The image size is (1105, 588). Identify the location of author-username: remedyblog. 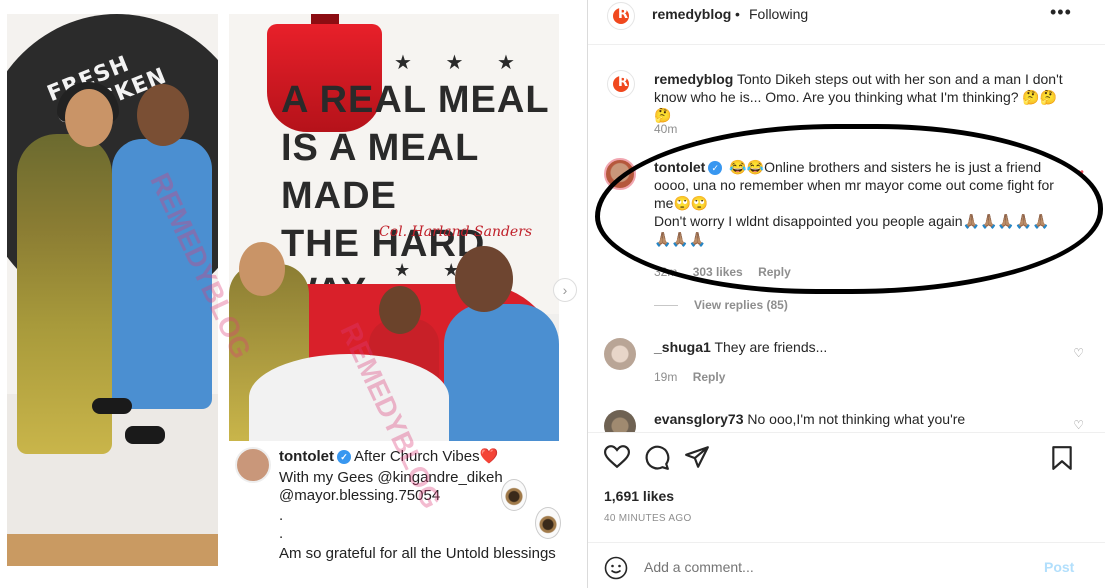
(691, 14).